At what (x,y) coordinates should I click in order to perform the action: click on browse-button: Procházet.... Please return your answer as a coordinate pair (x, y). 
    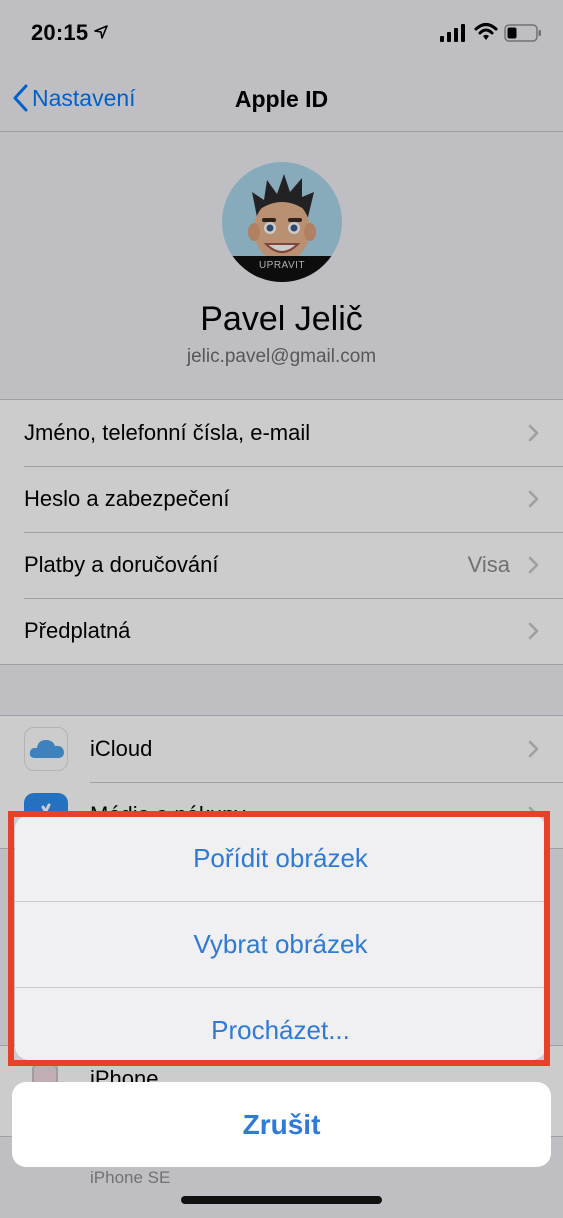
    Looking at the image, I should click on (280, 1023).